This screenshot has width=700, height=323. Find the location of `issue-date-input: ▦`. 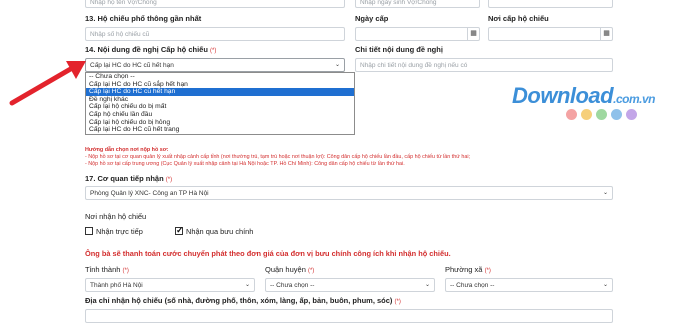

issue-date-input: ▦ is located at coordinates (417, 34).